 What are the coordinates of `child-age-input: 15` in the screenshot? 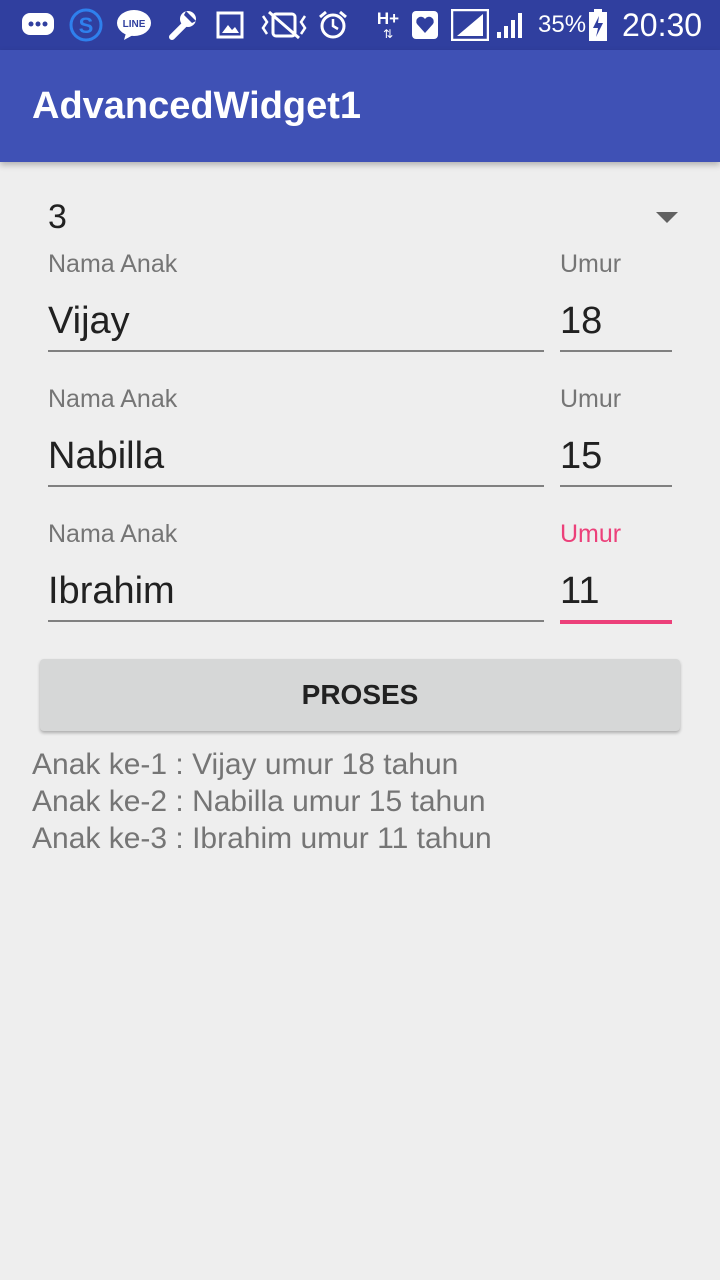 It's located at (581, 456).